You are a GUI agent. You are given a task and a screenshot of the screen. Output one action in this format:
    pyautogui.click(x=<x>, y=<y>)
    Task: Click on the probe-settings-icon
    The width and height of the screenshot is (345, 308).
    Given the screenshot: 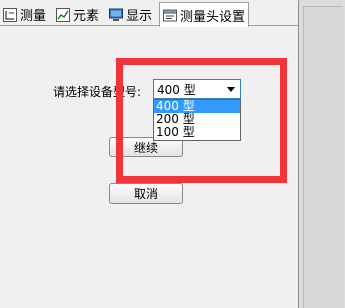 What is the action you would take?
    pyautogui.click(x=170, y=15)
    